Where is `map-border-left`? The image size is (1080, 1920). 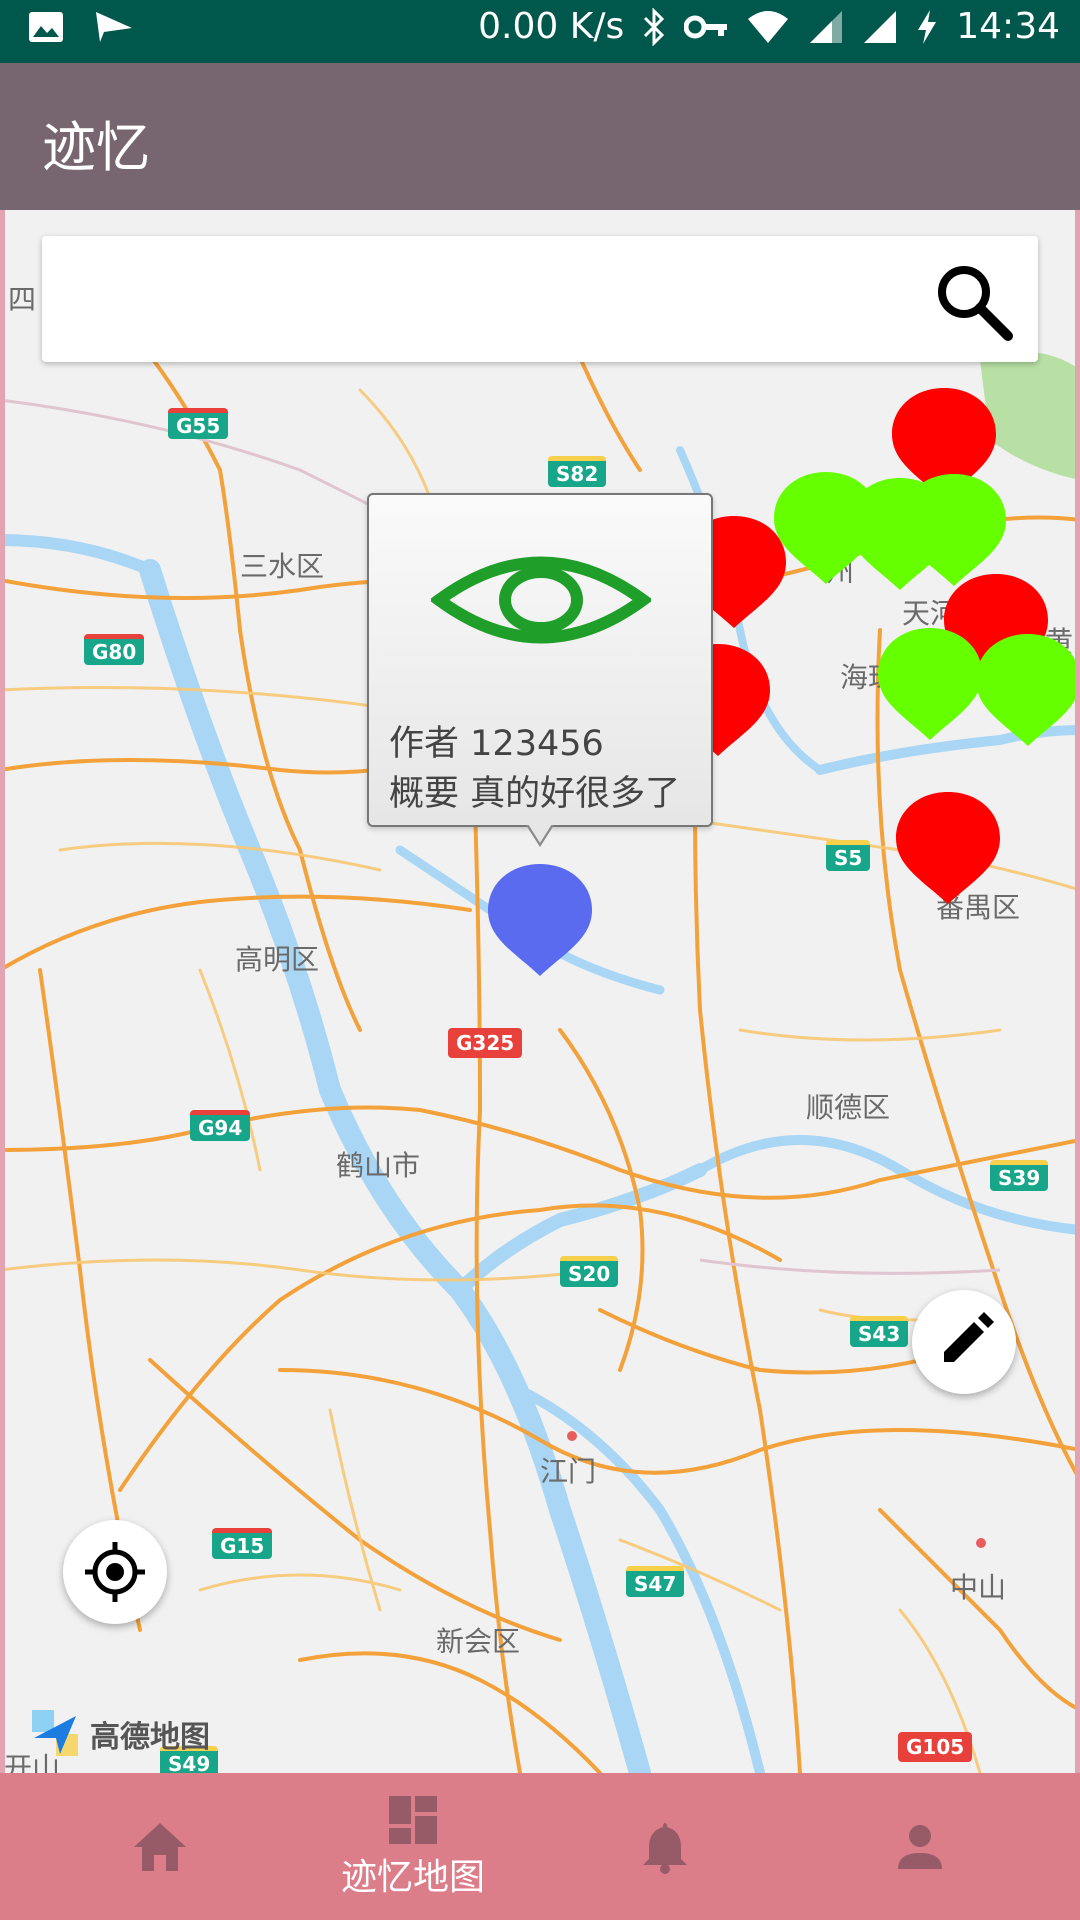 map-border-left is located at coordinates (2, 991).